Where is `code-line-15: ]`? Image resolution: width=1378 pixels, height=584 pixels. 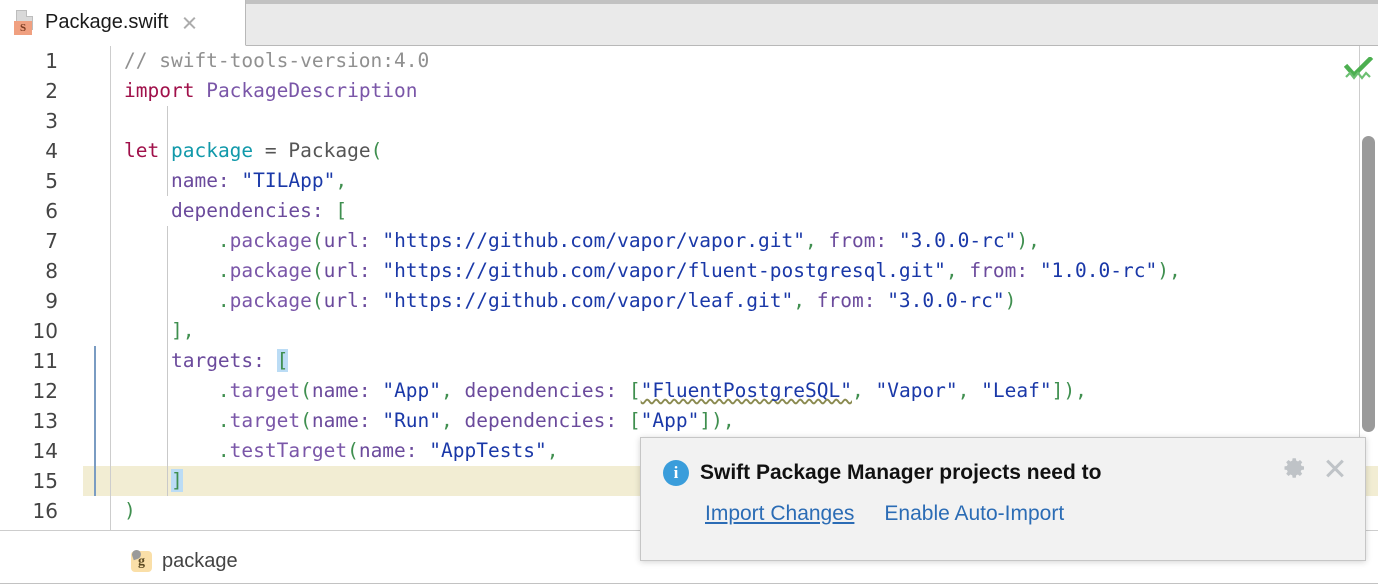
code-line-15: ] is located at coordinates (147, 481).